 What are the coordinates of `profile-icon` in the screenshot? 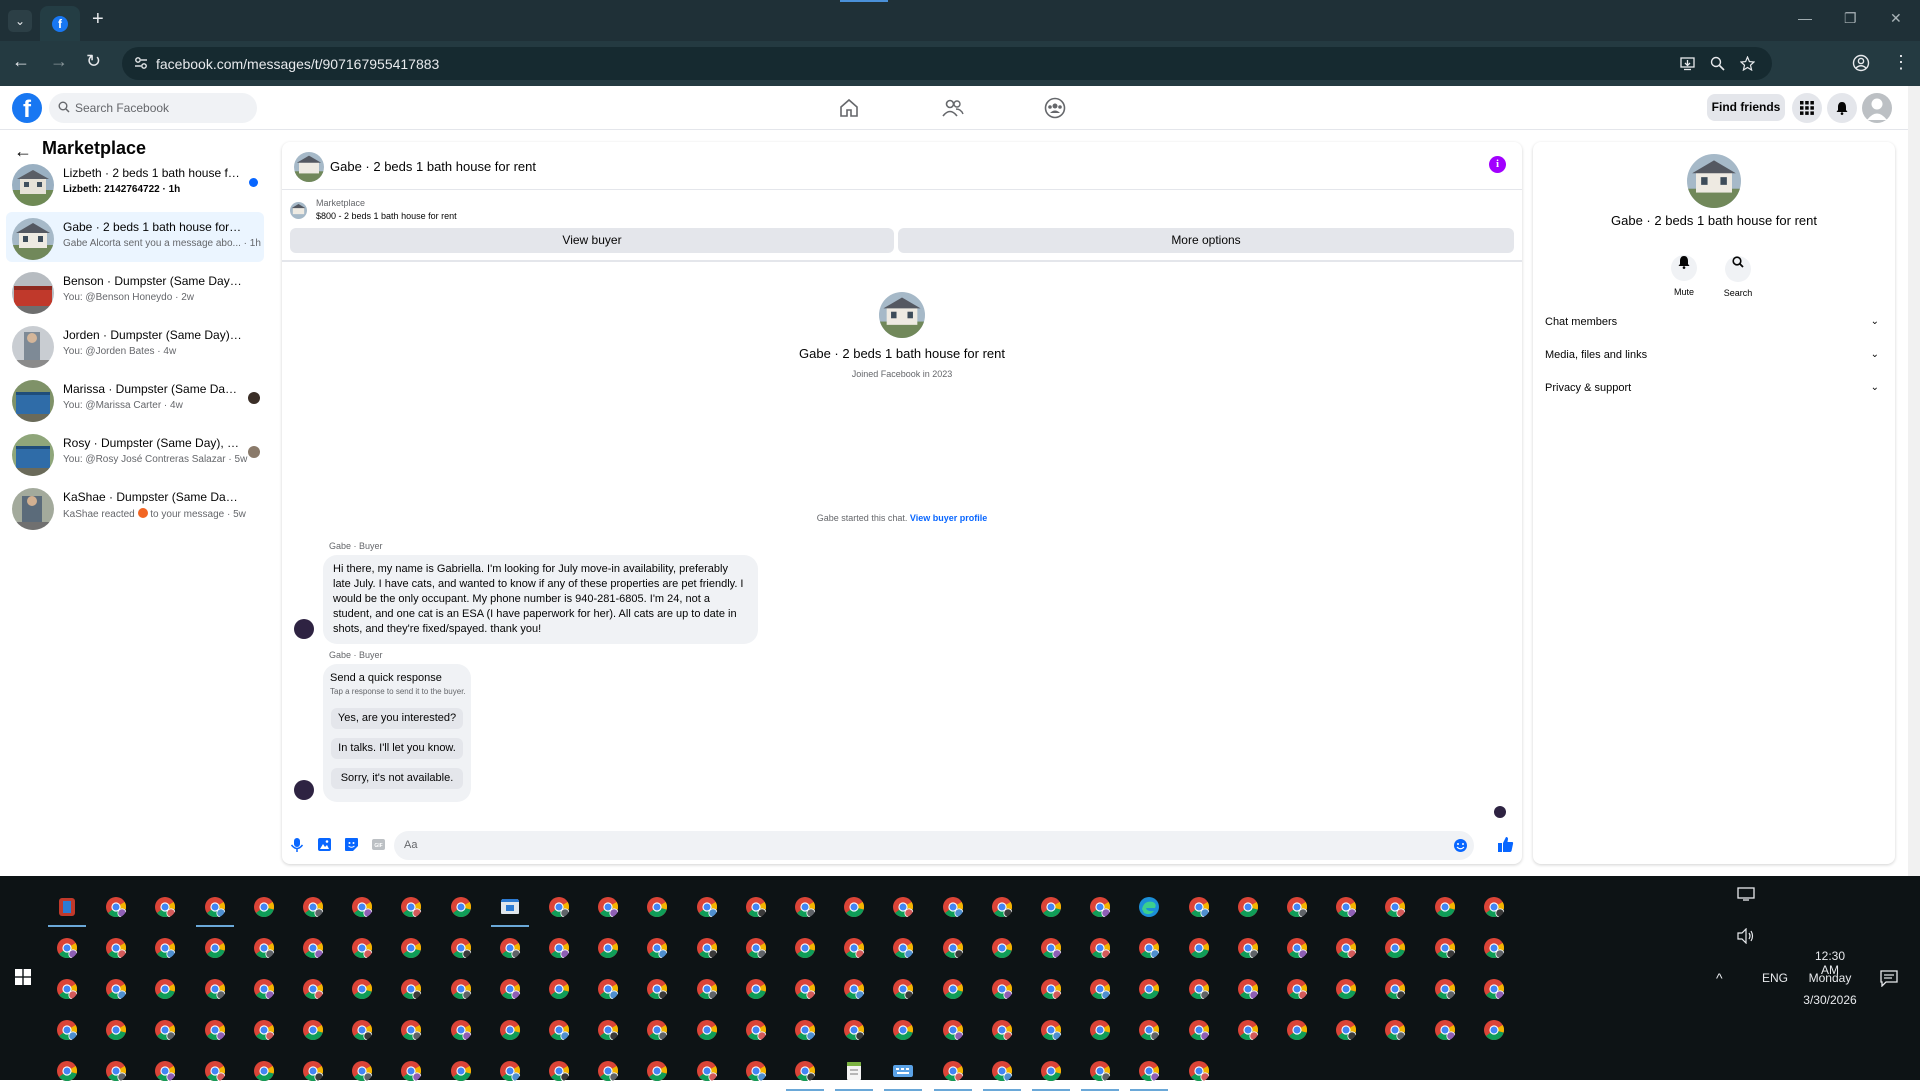 It's located at (1861, 63).